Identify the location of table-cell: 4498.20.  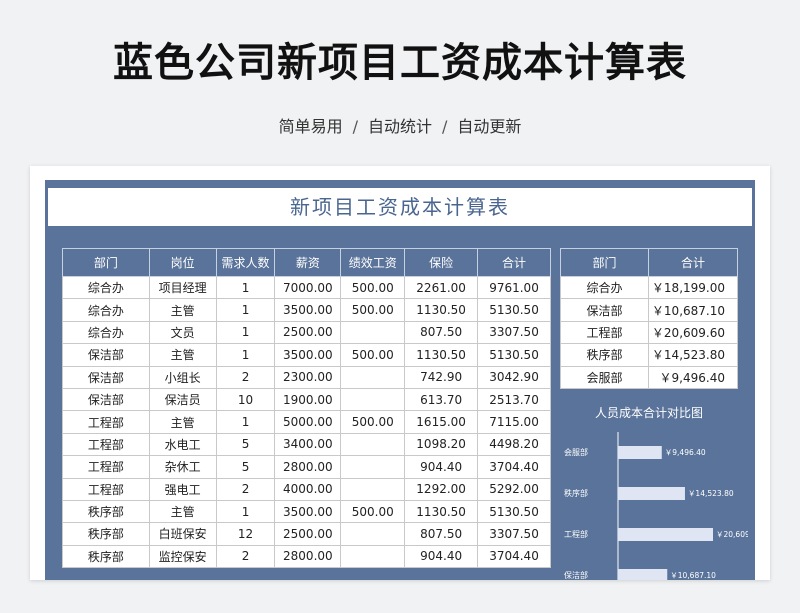
(514, 444).